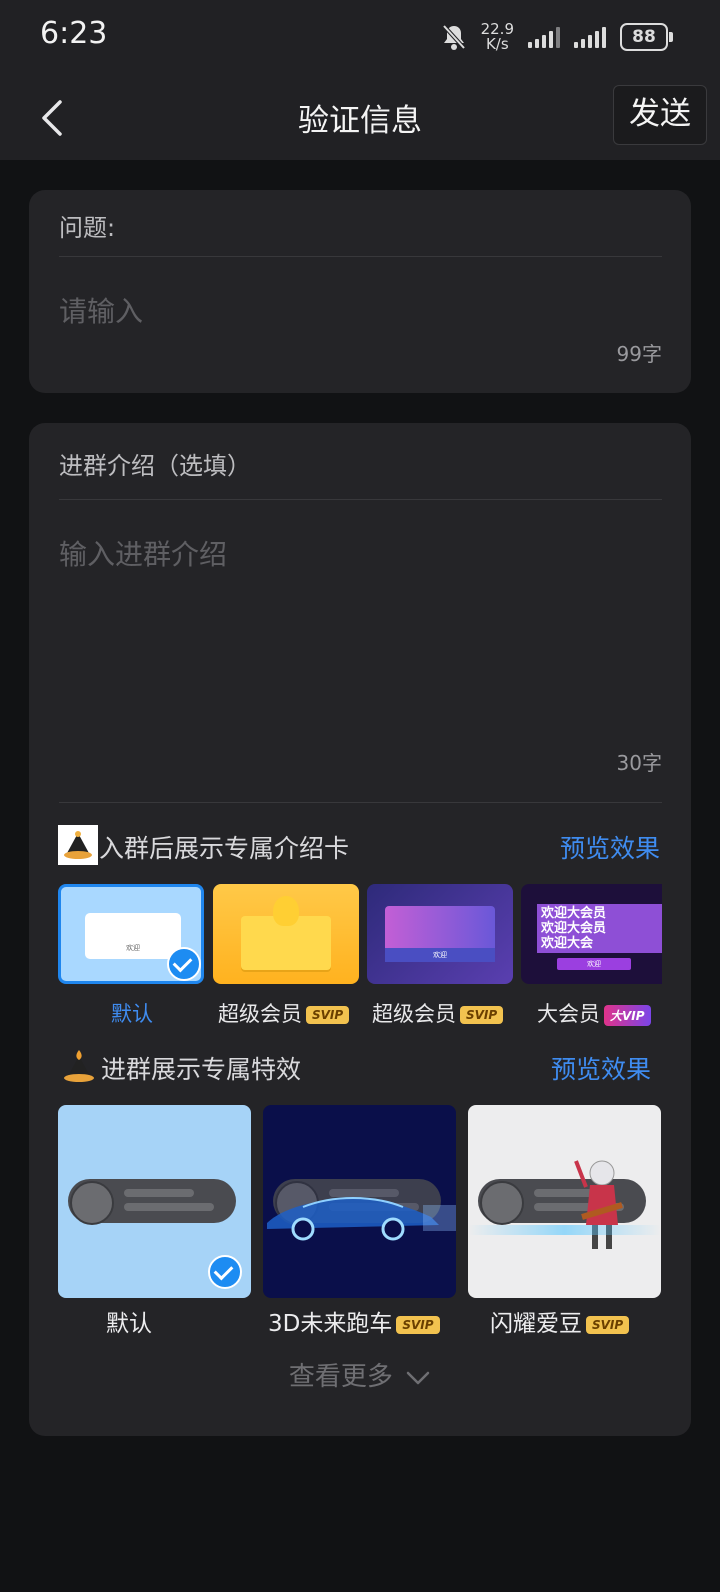 Image resolution: width=720 pixels, height=1592 pixels. What do you see at coordinates (560, 1321) in the screenshot?
I see `effect-caption-idol: 闪耀爱豆 SVIP` at bounding box center [560, 1321].